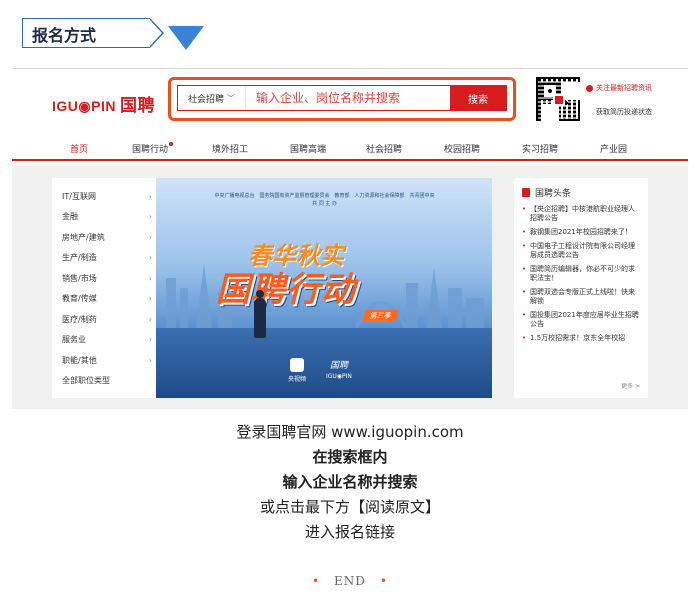 This screenshot has height=600, width=700. Describe the element at coordinates (558, 99) in the screenshot. I see `qr-code-icon` at that location.